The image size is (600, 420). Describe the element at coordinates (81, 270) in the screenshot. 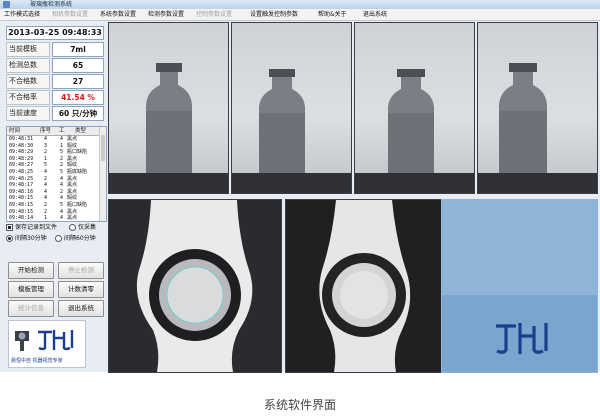

I see `stop-detect-button: 停止检测` at that location.